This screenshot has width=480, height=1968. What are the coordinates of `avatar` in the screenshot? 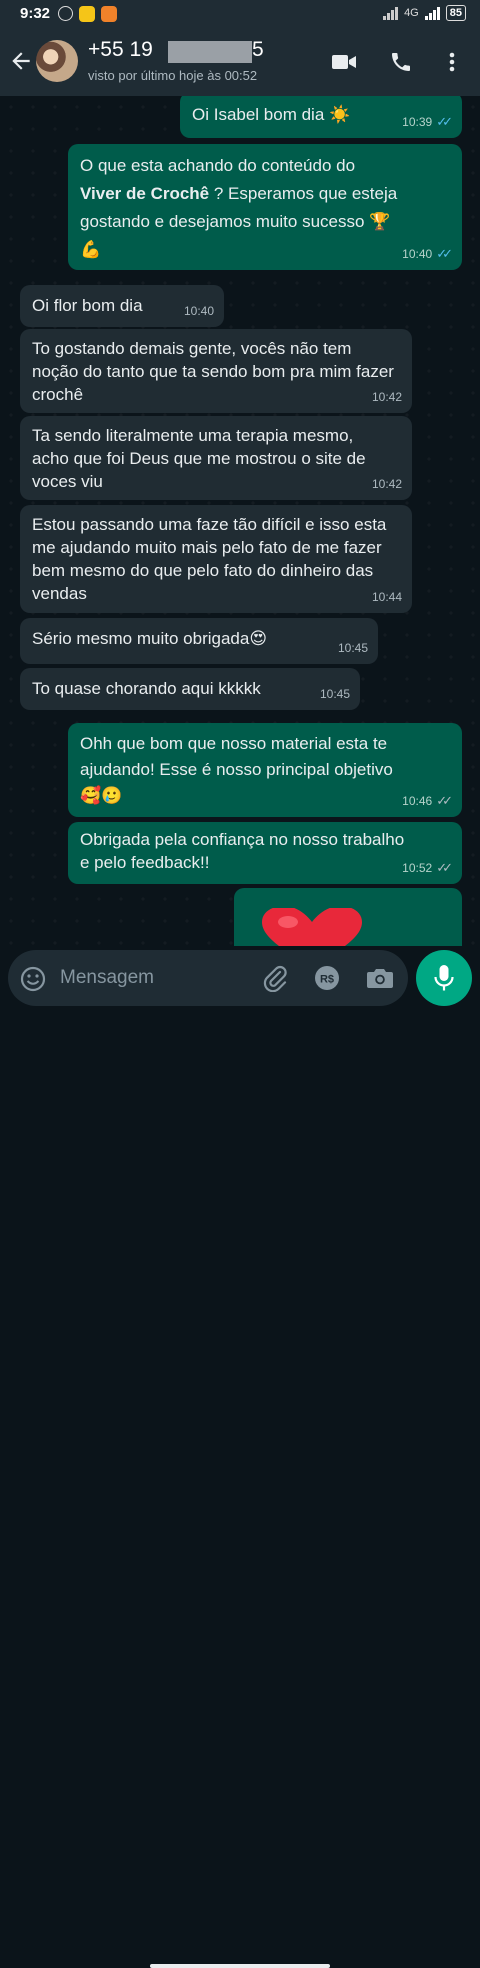 It's located at (57, 61).